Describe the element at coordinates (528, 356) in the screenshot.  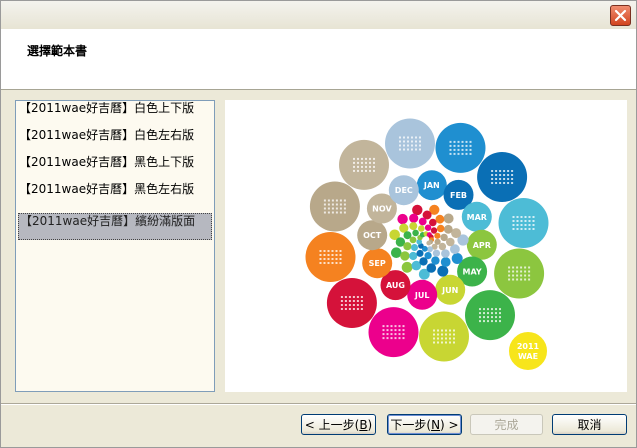
I see `year-badge-brand: WAE` at that location.